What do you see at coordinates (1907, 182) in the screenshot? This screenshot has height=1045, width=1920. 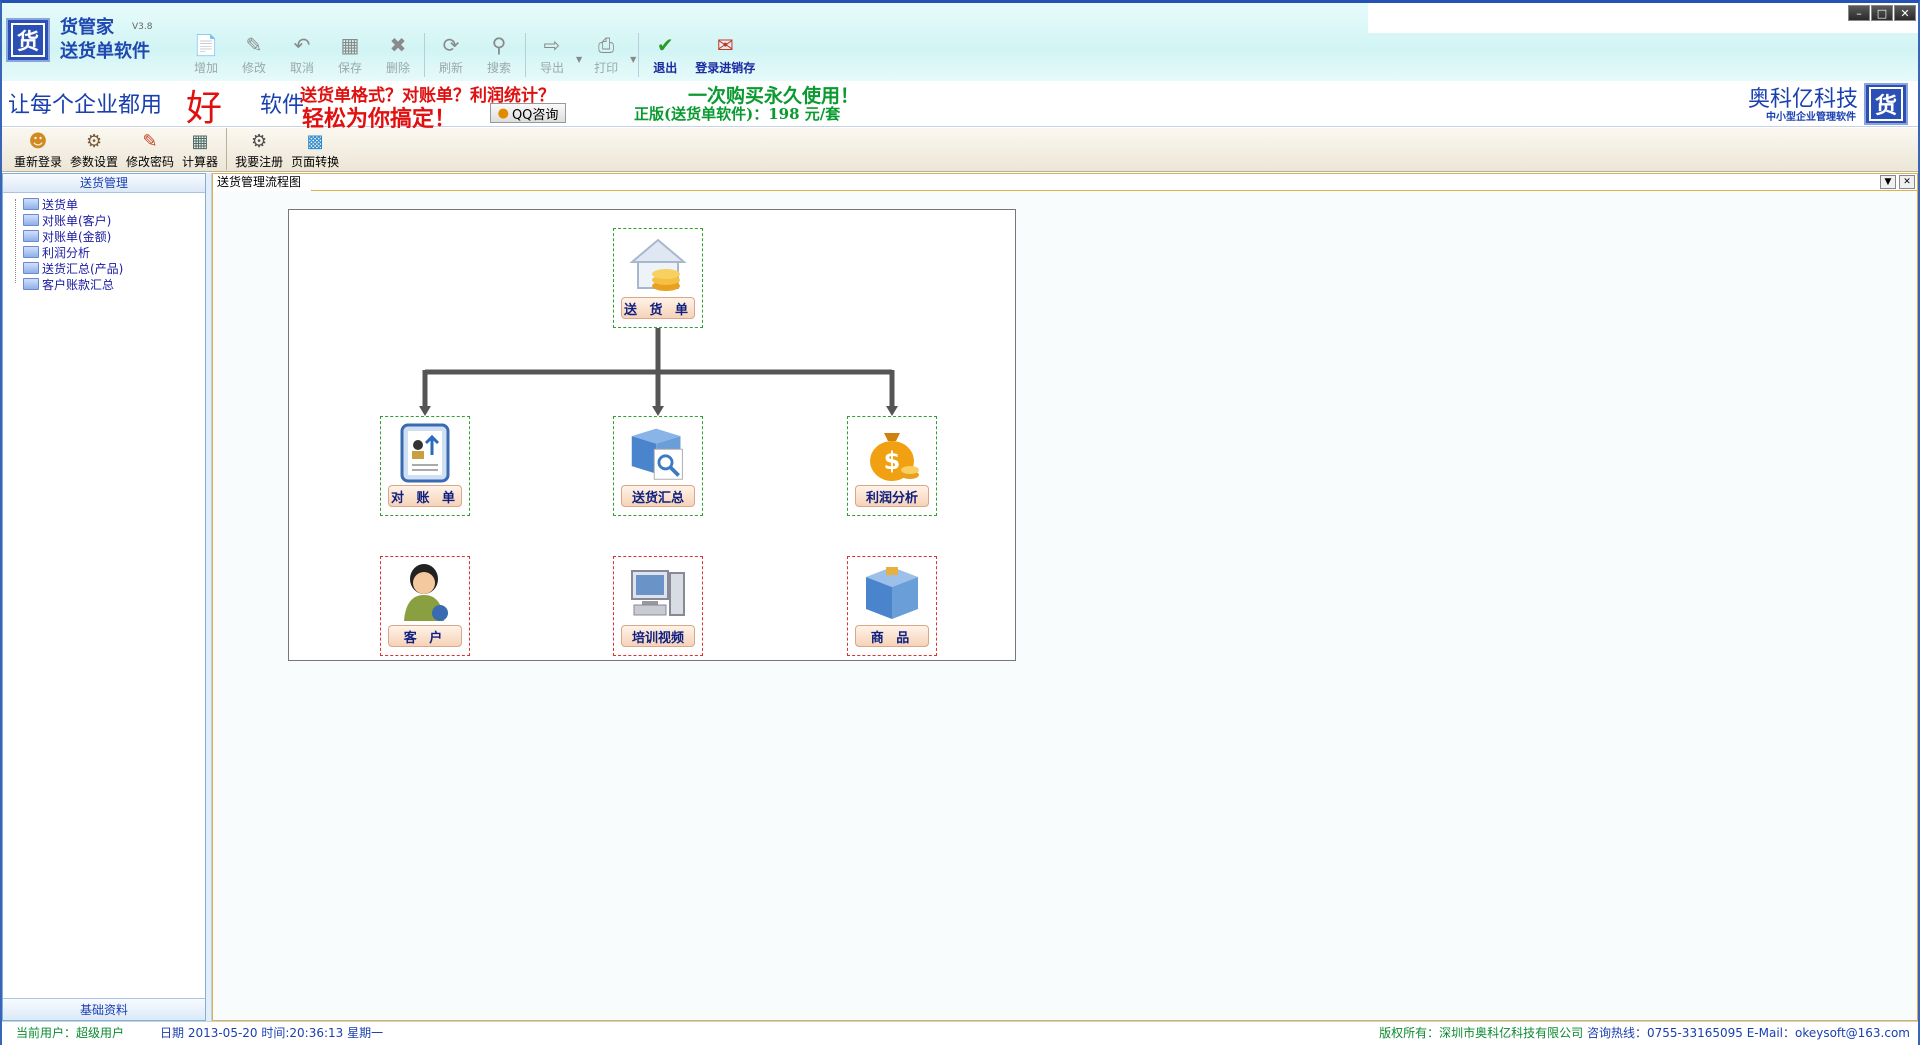 I see `tab-close-icon: ✕` at bounding box center [1907, 182].